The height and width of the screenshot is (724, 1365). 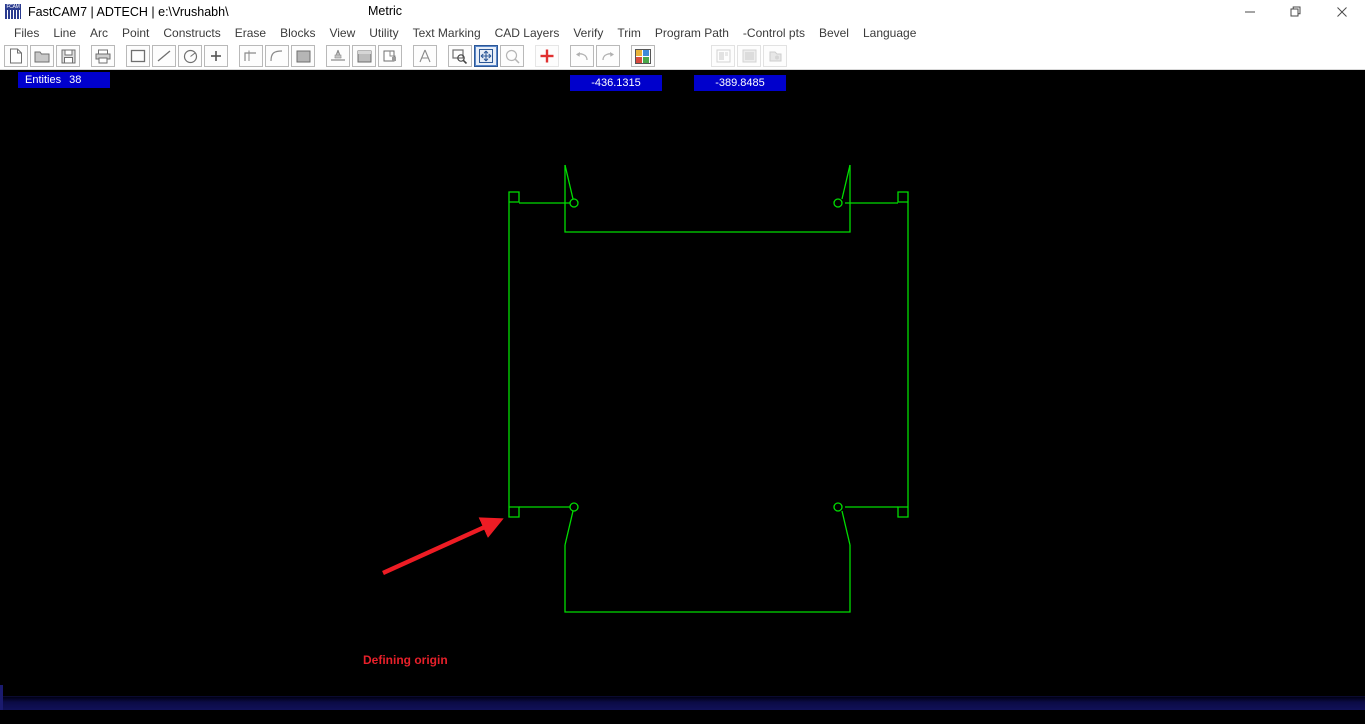 What do you see at coordinates (889, 33) in the screenshot?
I see `menu-item-language: Language` at bounding box center [889, 33].